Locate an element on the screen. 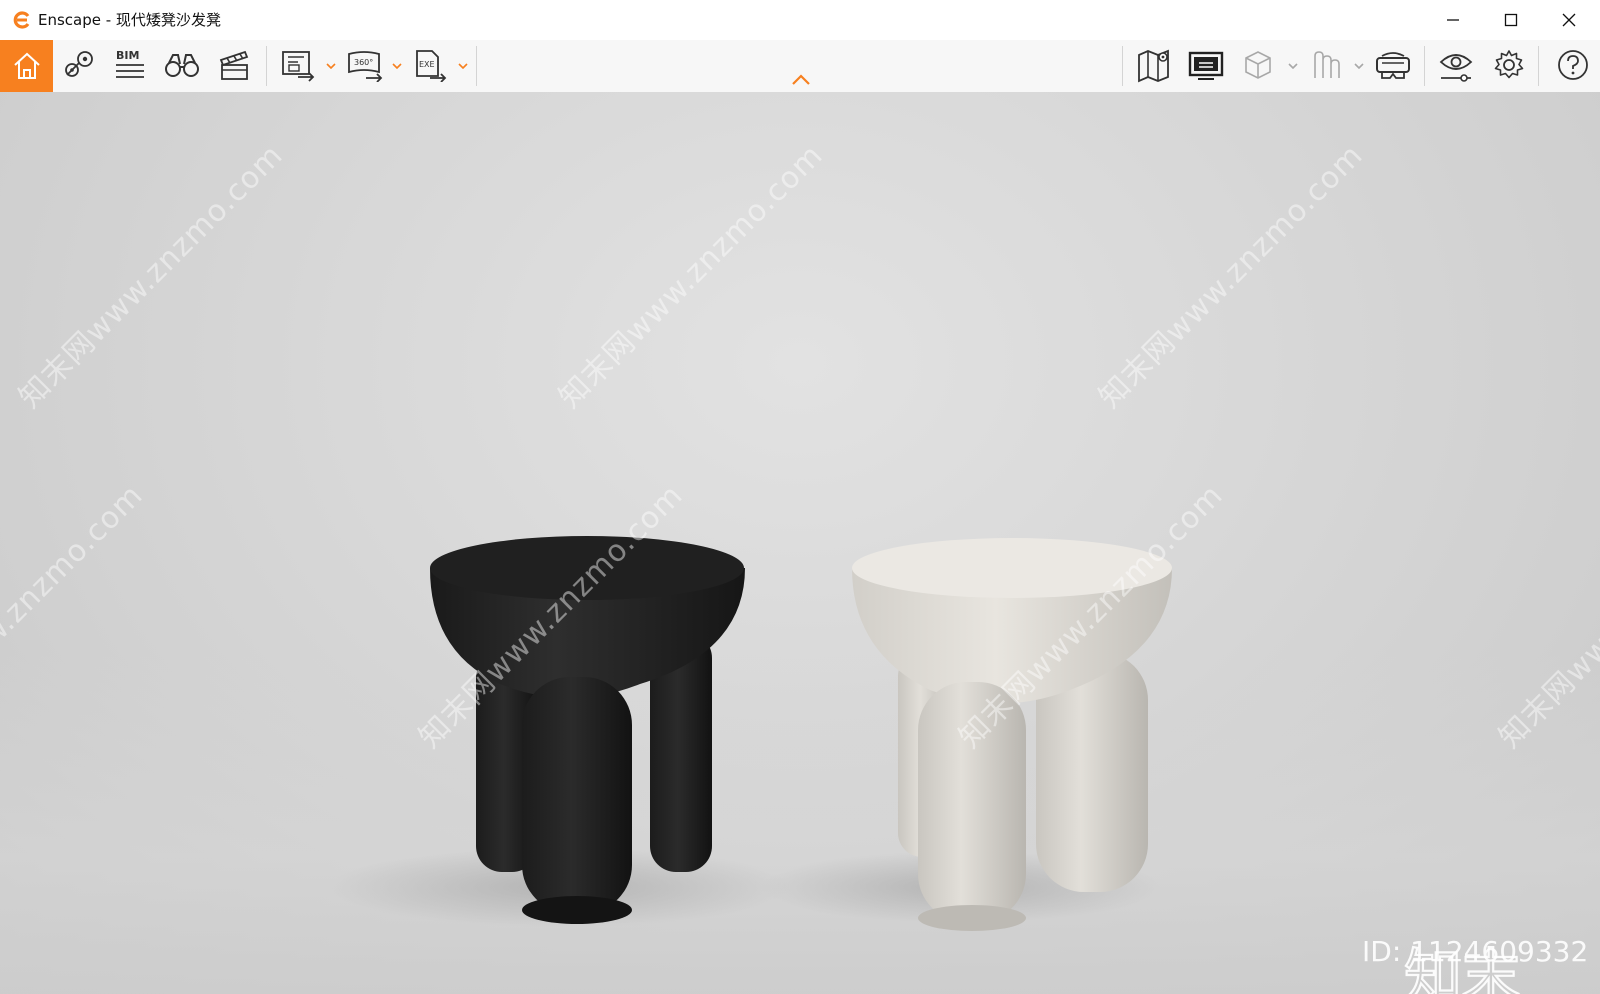 The height and width of the screenshot is (994, 1600). monitor-icon is located at coordinates (1206, 65).